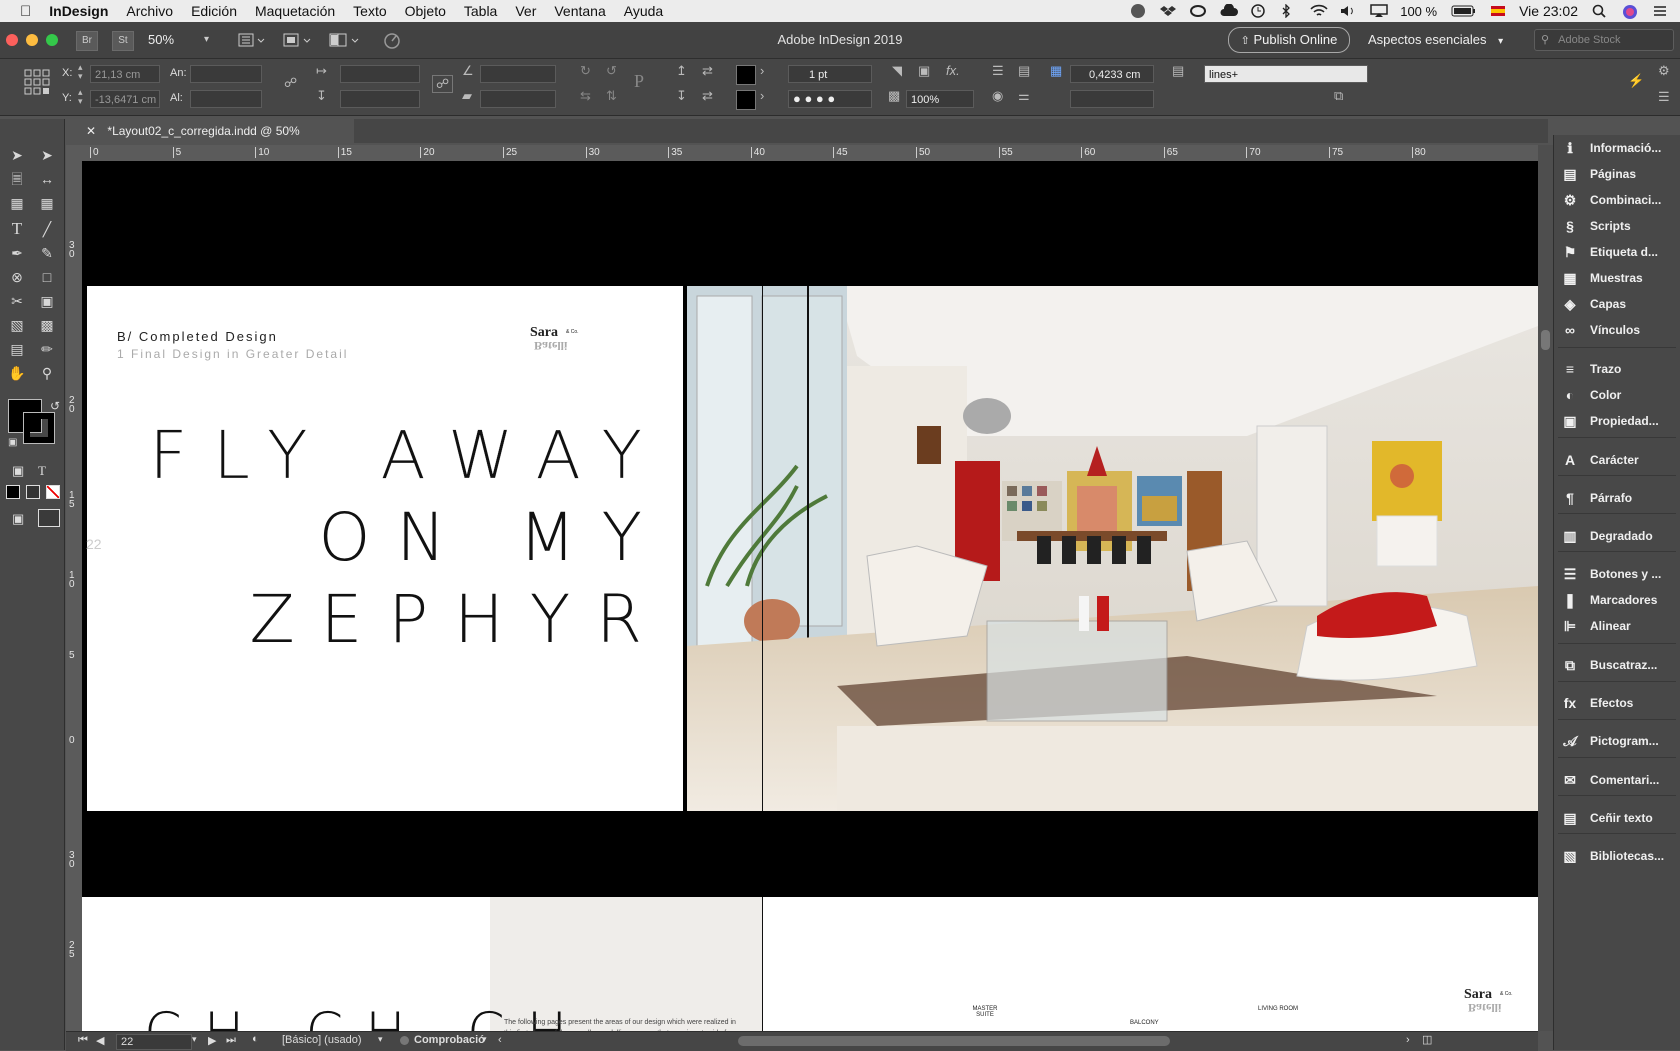 Image resolution: width=1680 pixels, height=1051 pixels. Describe the element at coordinates (212, 1040) in the screenshot. I see `next-page-icon: ▶` at that location.